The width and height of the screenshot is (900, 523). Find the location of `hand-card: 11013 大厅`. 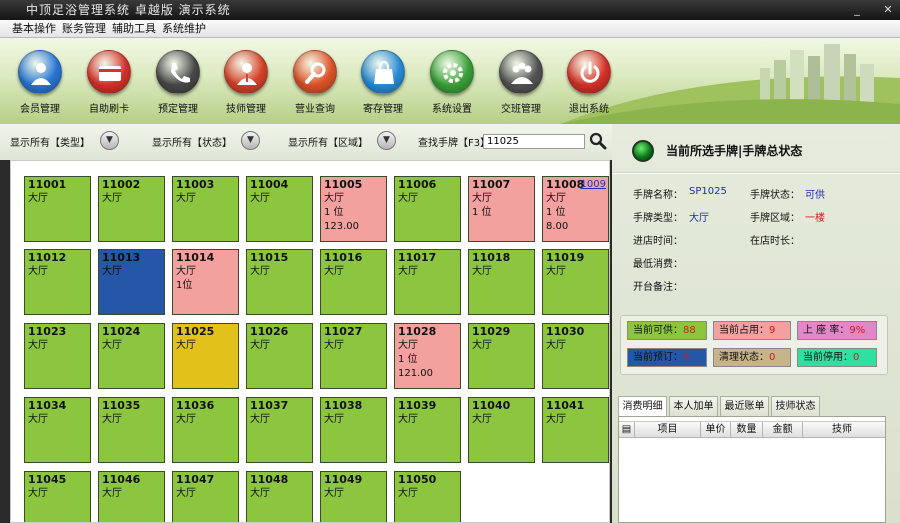

hand-card: 11013 大厅 is located at coordinates (131, 282).